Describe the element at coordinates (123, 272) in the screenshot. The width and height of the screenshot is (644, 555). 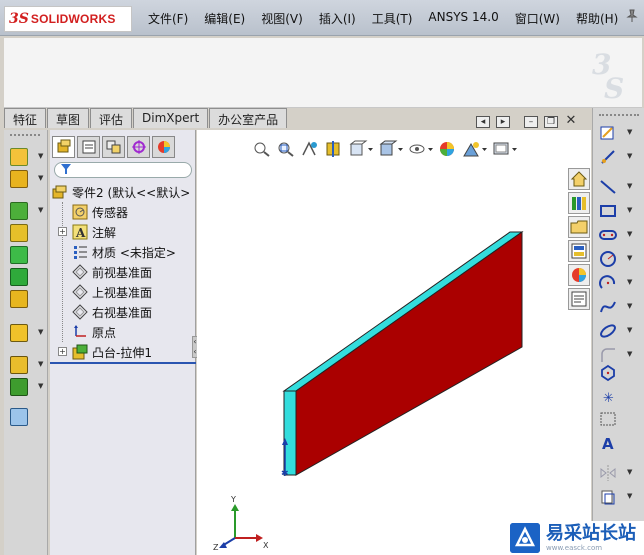
I see `tree-item-front-plane: 前视基准面` at that location.